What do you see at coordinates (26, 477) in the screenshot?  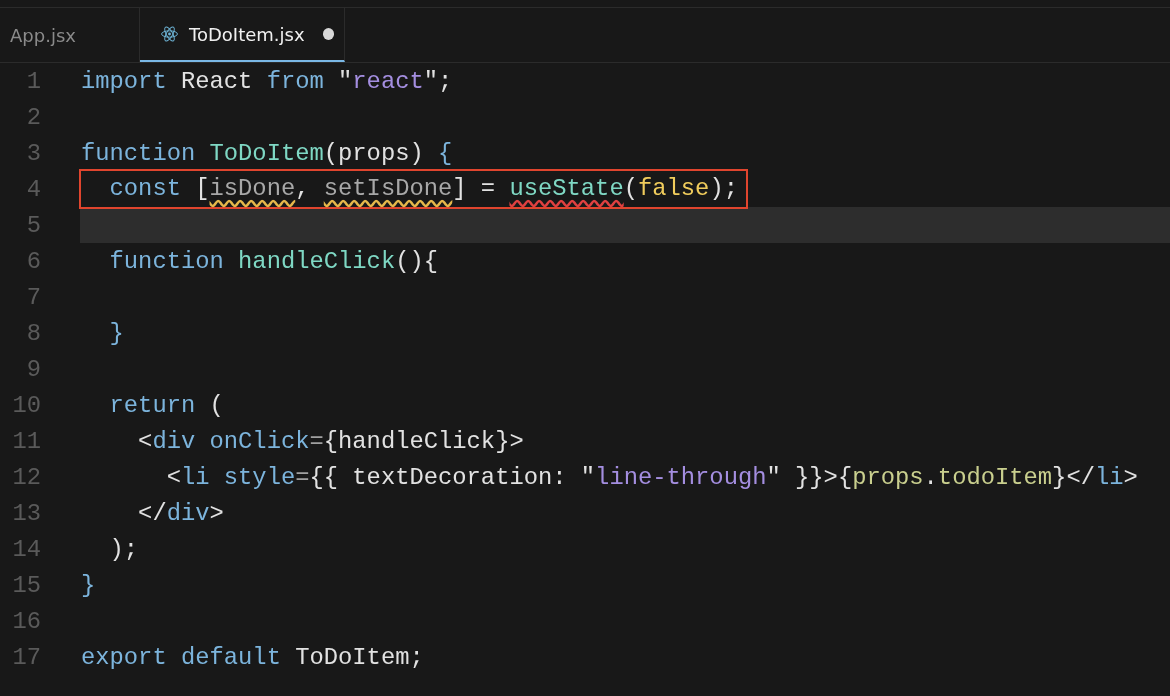 I see `line-number: 12` at bounding box center [26, 477].